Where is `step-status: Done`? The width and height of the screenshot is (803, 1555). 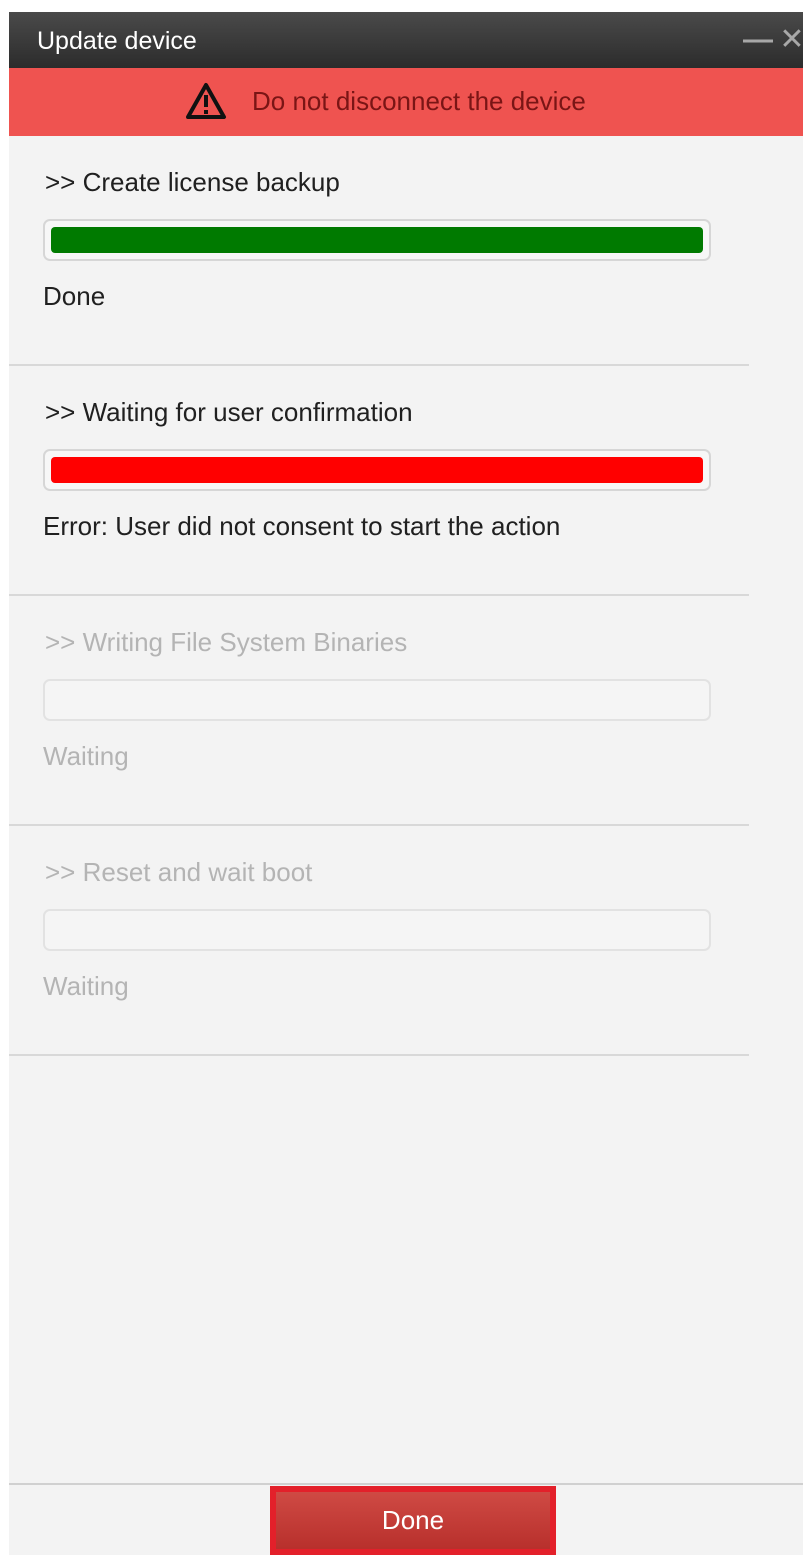
step-status: Done is located at coordinates (74, 296).